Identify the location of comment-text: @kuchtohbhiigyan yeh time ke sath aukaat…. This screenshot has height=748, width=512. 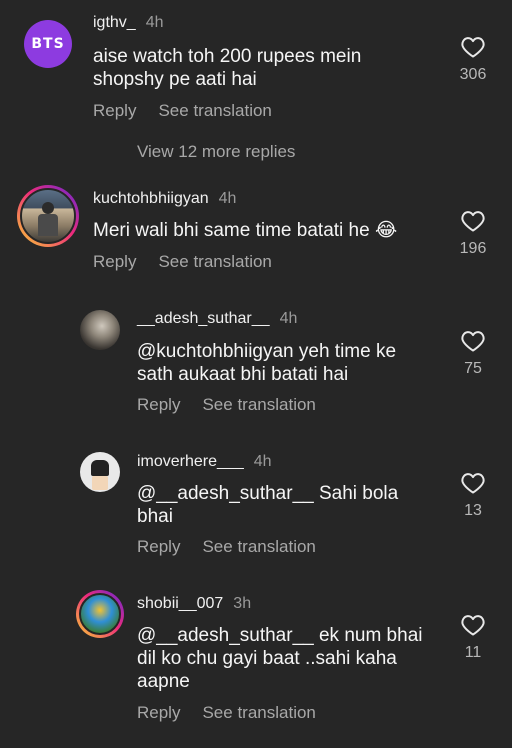
(266, 363).